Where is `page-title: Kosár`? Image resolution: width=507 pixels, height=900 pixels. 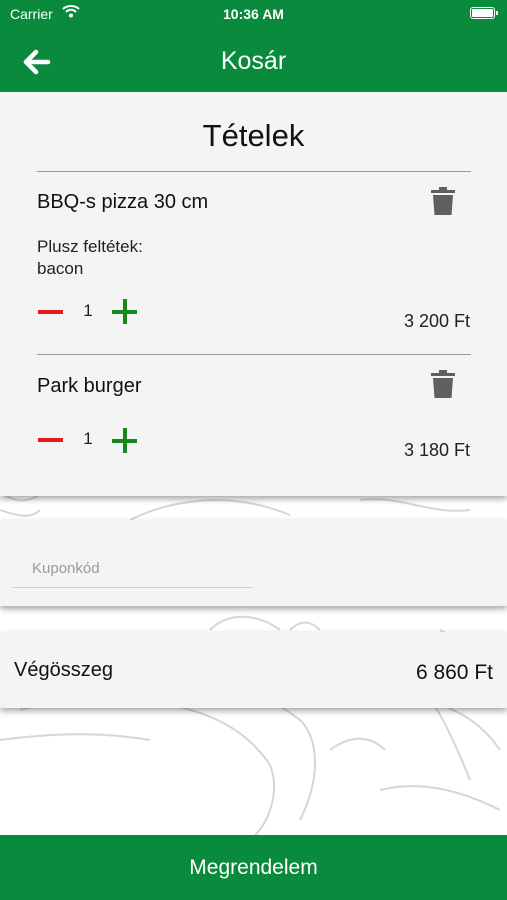
page-title: Kosár is located at coordinates (253, 61).